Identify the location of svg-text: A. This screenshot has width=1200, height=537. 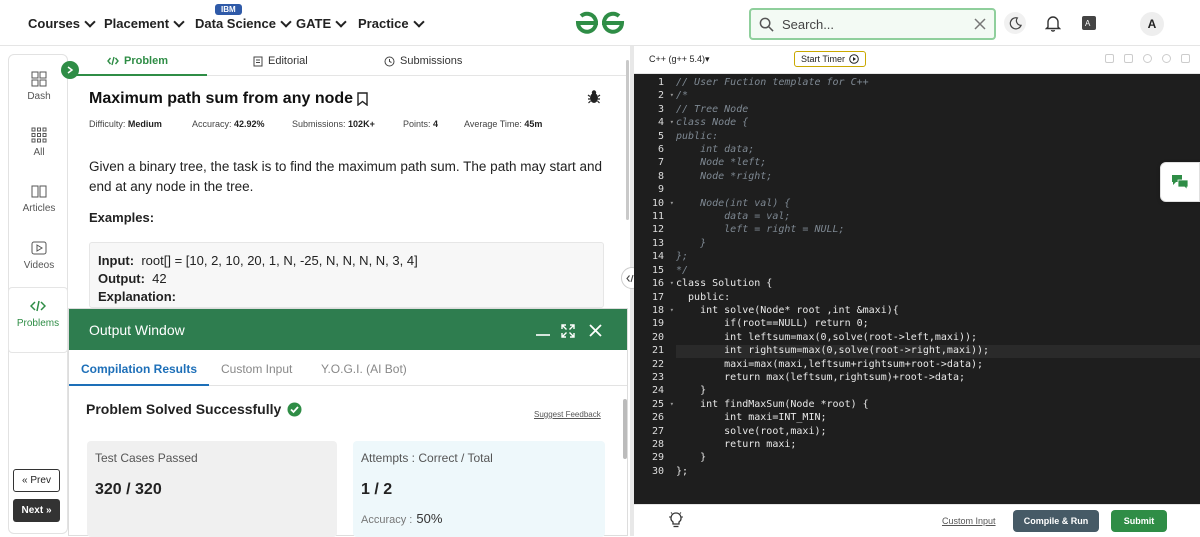
(1088, 23).